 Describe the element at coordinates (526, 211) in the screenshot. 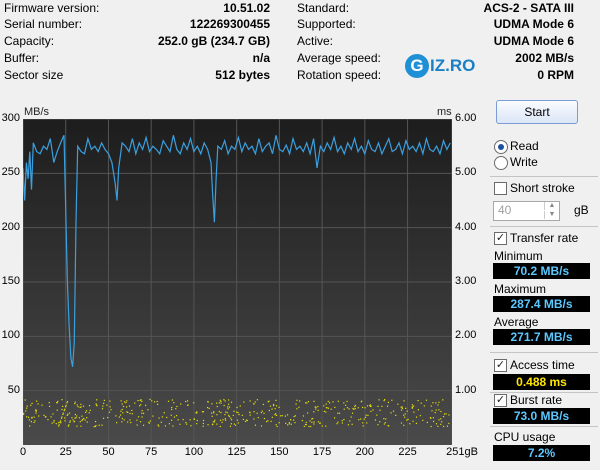

I see `short-stroke-spinner: 40 ▲ ▼` at that location.